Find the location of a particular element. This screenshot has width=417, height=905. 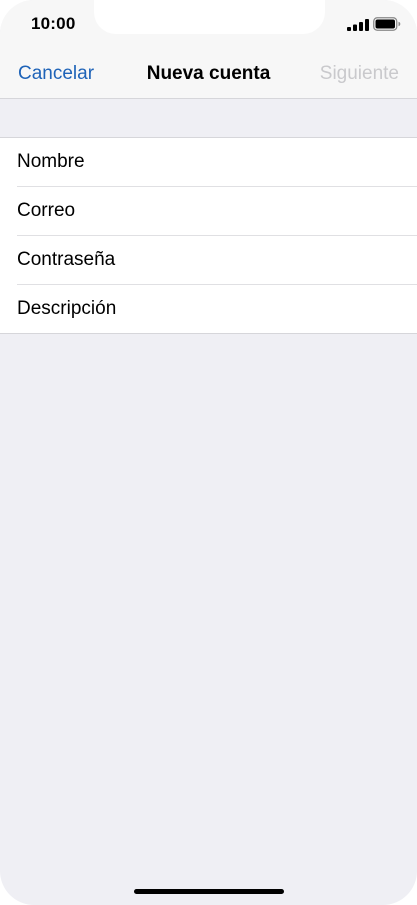

description-row is located at coordinates (217, 309).